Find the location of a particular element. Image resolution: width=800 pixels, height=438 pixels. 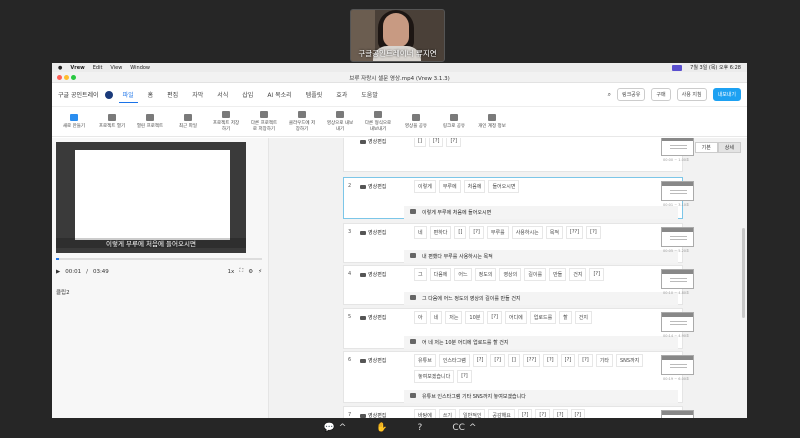

search-icon: ⌕ is located at coordinates (609, 95).